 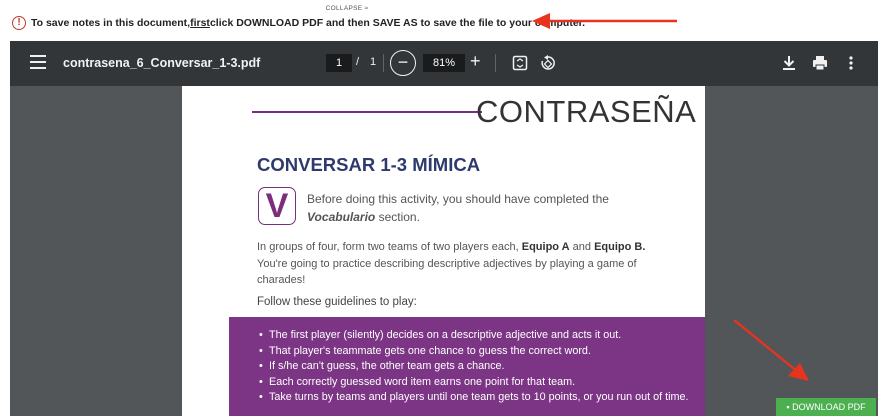 What do you see at coordinates (545, 247) in the screenshot?
I see `team-a: Equipo A` at bounding box center [545, 247].